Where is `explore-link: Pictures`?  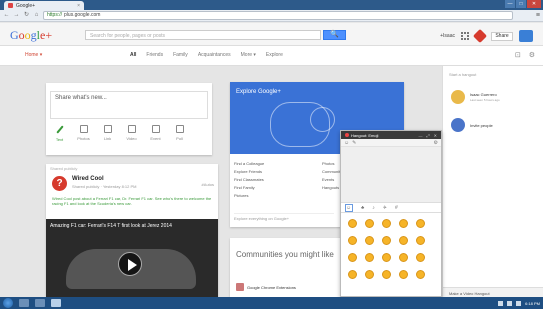
explore-link: Pictures is located at coordinates (249, 196).